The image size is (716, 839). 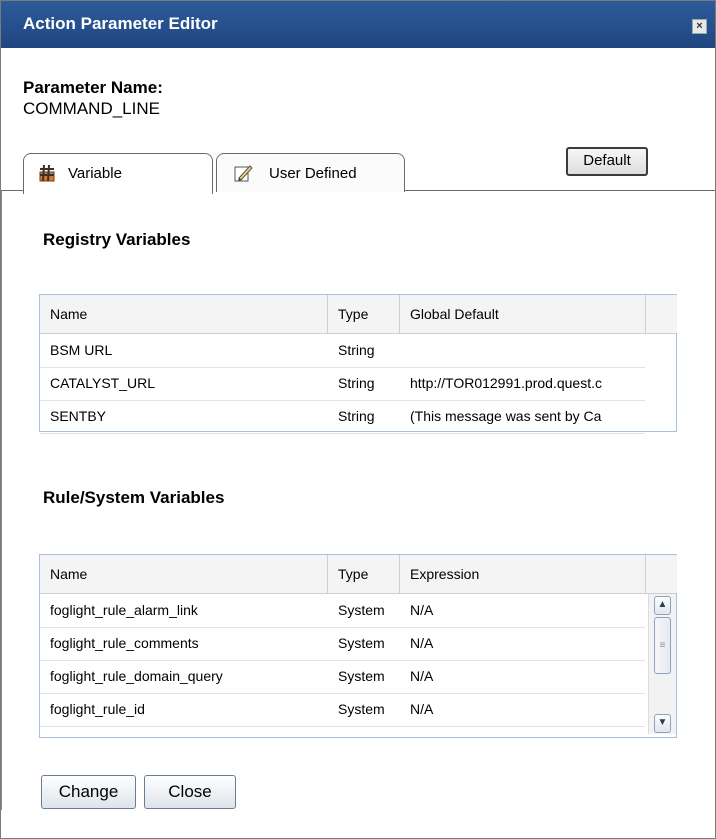 What do you see at coordinates (607, 161) in the screenshot?
I see `default-button: Default` at bounding box center [607, 161].